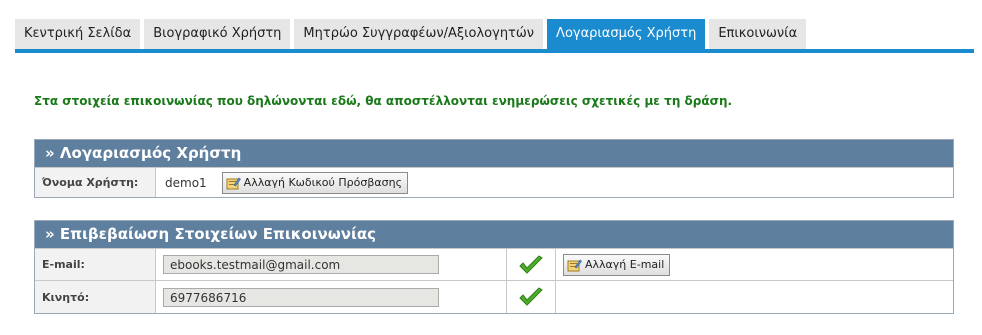 This screenshot has height=335, width=982. I want to click on tab-contact: Επικοινωνία, so click(758, 34).